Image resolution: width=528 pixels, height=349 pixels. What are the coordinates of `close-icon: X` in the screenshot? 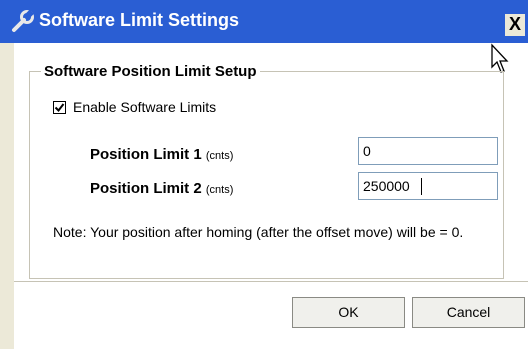 It's located at (514, 24).